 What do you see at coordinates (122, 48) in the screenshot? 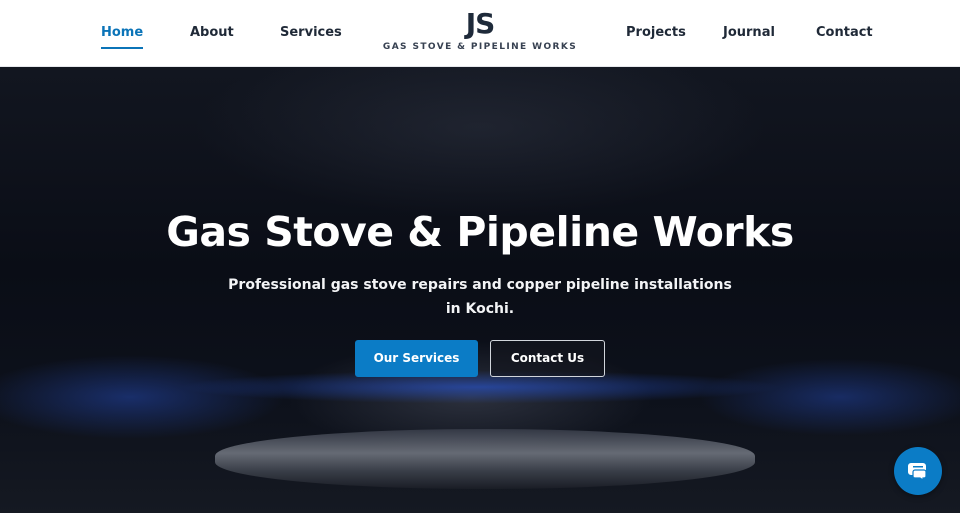
I see `nav-active-indicator` at bounding box center [122, 48].